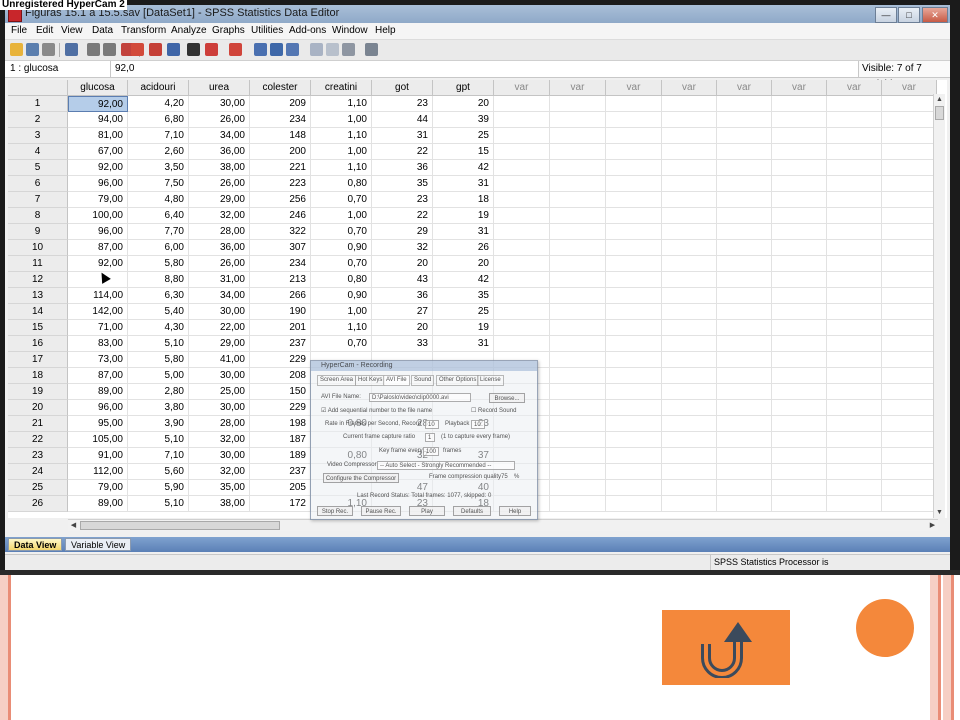 The image size is (960, 720). Describe the element at coordinates (98, 88) in the screenshot. I see `column-header-glucosa: glucosa` at that location.